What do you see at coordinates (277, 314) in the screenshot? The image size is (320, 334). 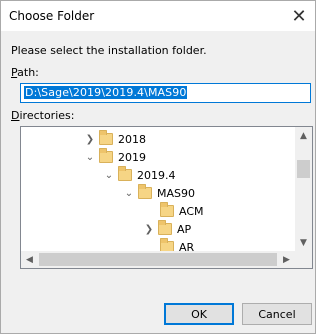 I see `cancel-button: Cancel` at bounding box center [277, 314].